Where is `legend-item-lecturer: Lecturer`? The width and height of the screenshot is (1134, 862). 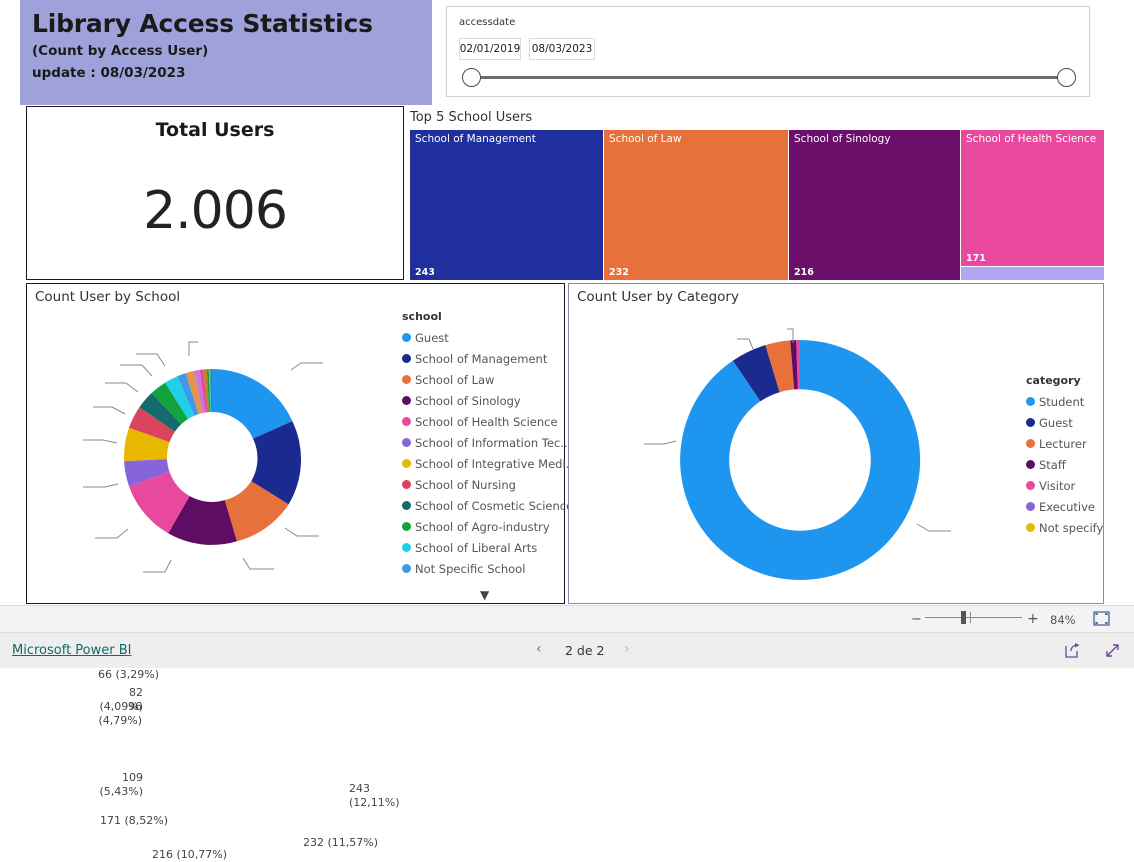
legend-item-lecturer: Lecturer is located at coordinates (1064, 443).